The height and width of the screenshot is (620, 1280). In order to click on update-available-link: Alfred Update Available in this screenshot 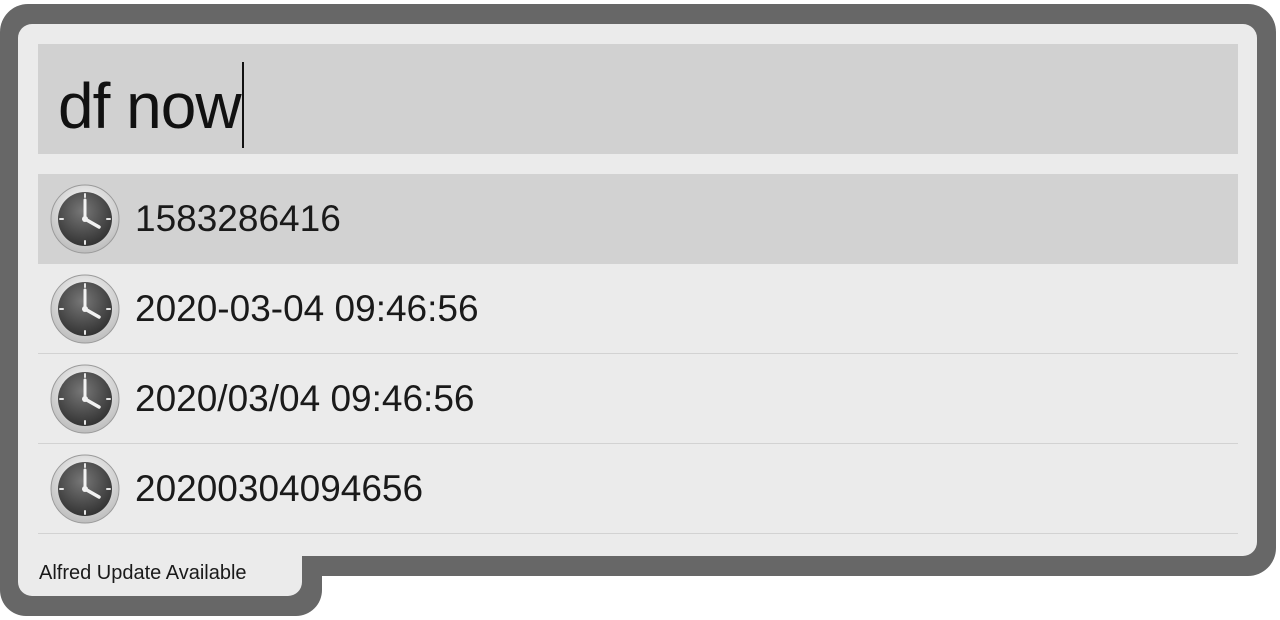, I will do `click(143, 573)`.